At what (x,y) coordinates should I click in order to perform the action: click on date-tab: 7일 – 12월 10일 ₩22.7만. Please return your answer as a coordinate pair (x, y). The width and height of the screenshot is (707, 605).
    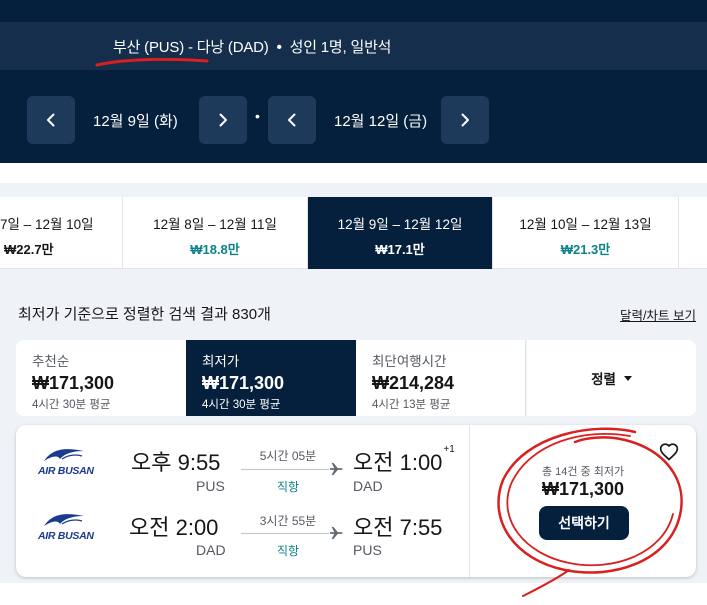
    Looking at the image, I should click on (61, 233).